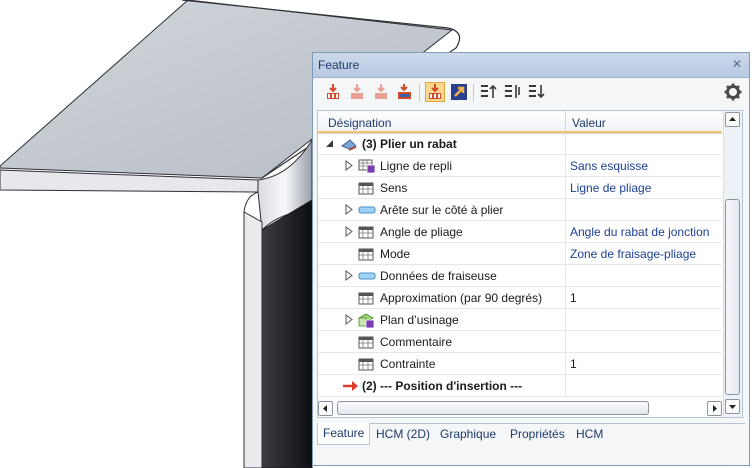 This screenshot has width=752, height=468. Describe the element at coordinates (333, 92) in the screenshot. I see `feature-execute-icon` at that location.